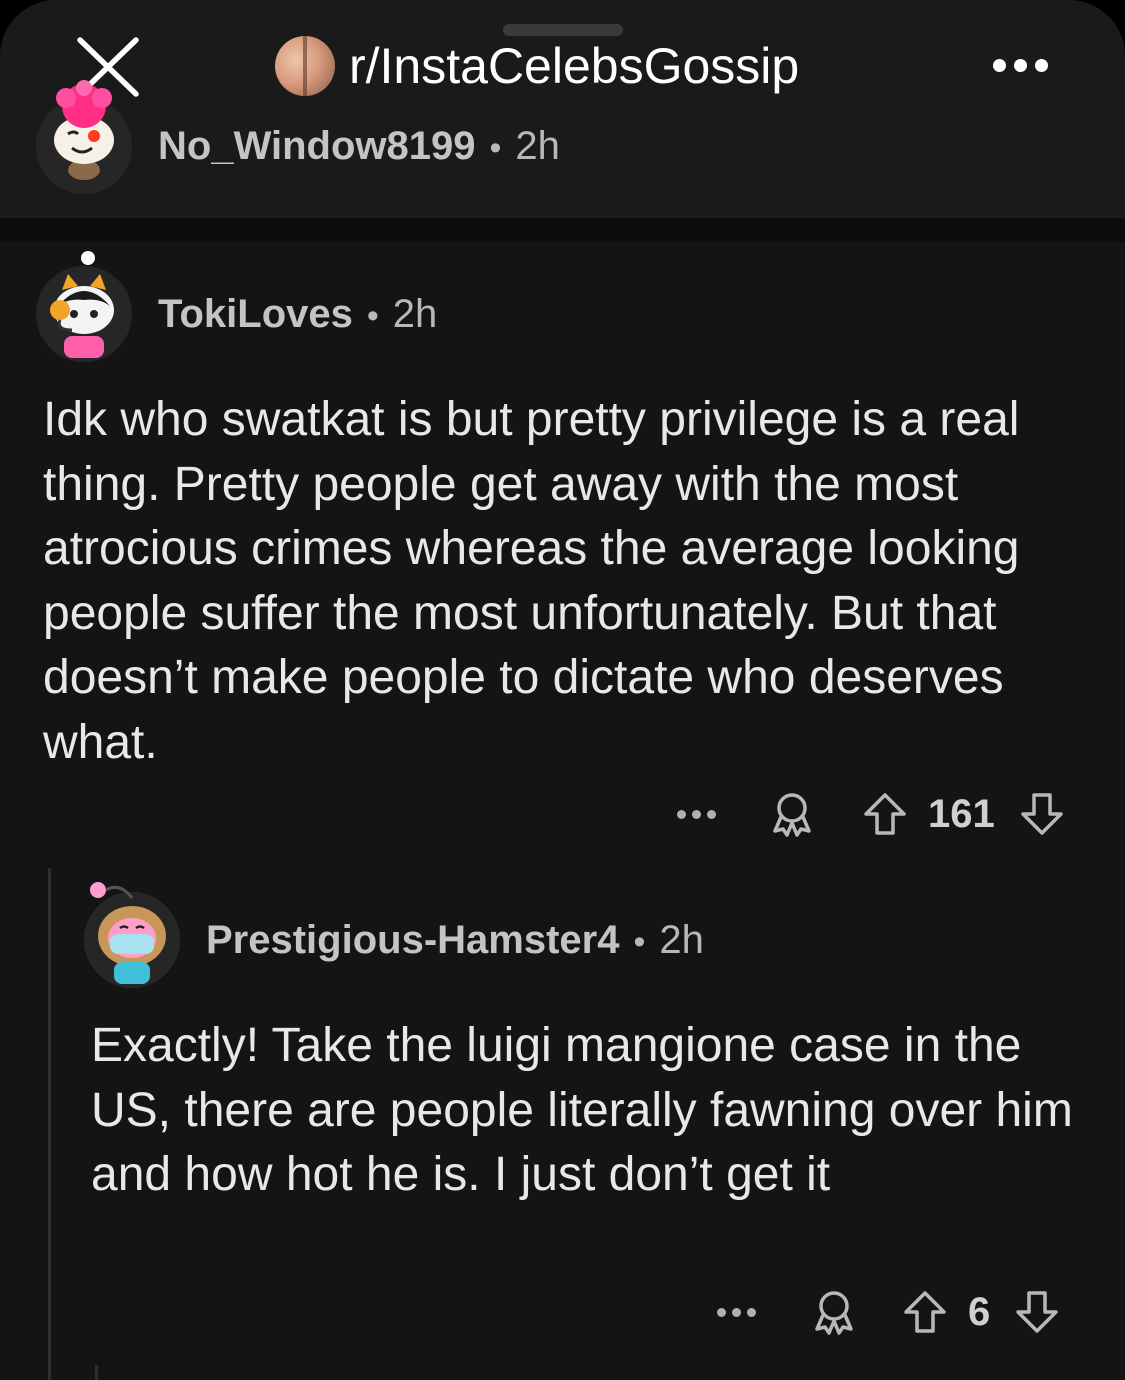  I want to click on subreddit-title: r/InstaCelebsGossip, so click(537, 66).